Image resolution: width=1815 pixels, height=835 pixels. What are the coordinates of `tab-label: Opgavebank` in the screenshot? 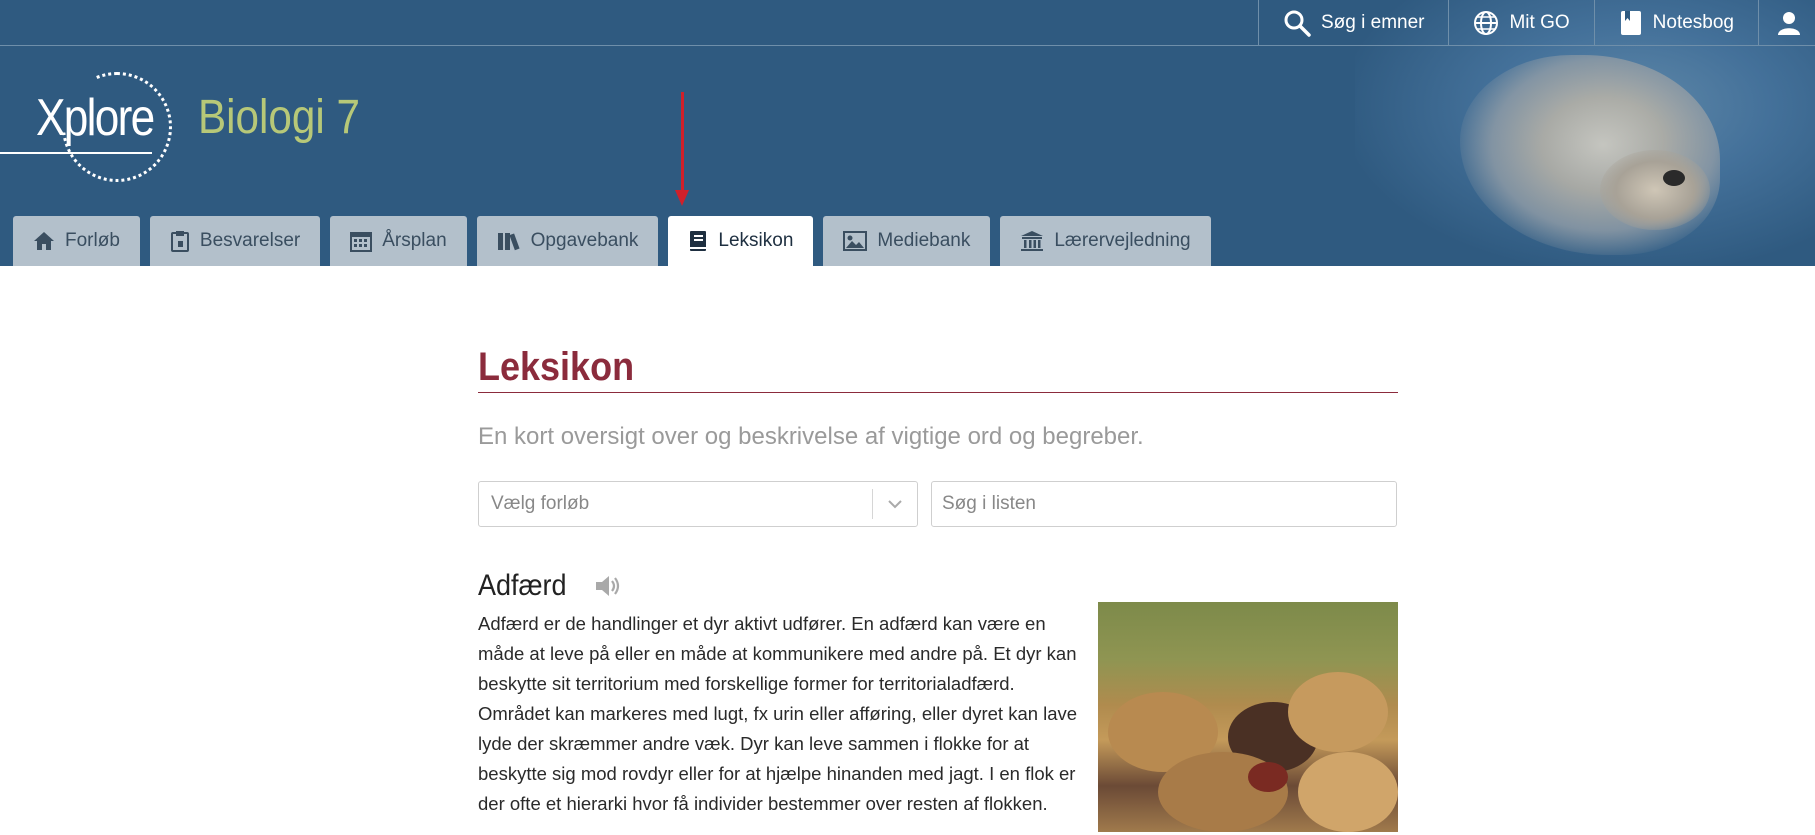 It's located at (584, 240).